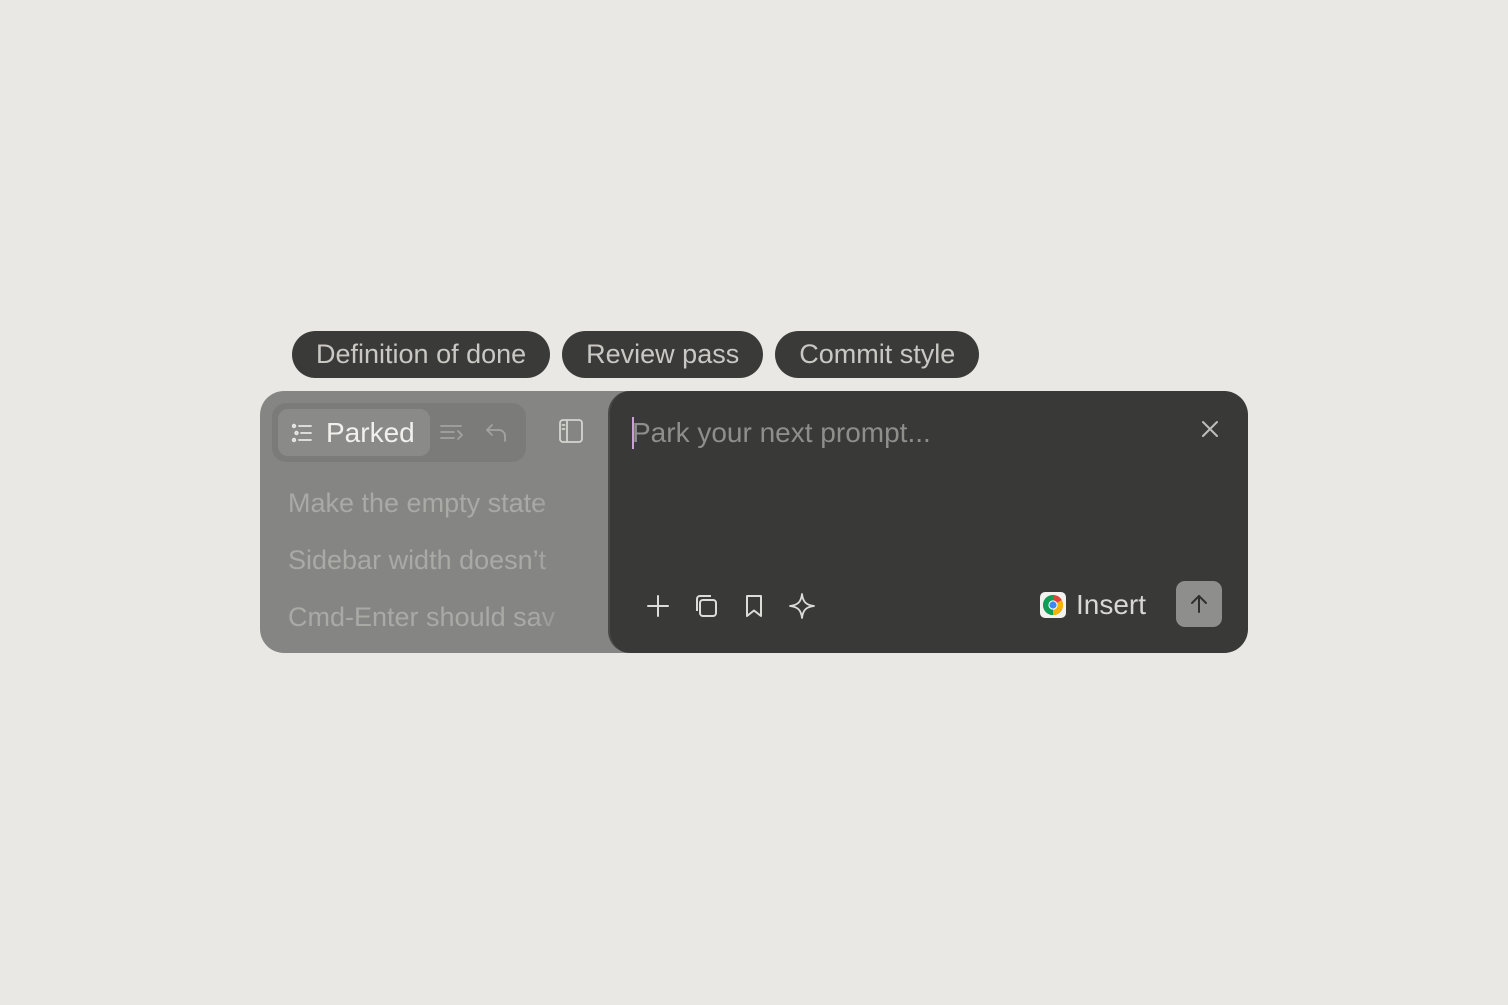 The height and width of the screenshot is (1005, 1508). I want to click on tab-parked-label: Parked, so click(370, 432).